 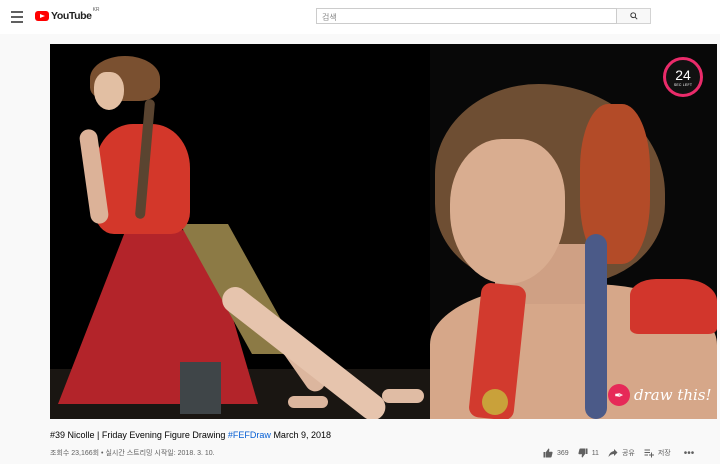 I want to click on model-face, so click(x=109, y=91).